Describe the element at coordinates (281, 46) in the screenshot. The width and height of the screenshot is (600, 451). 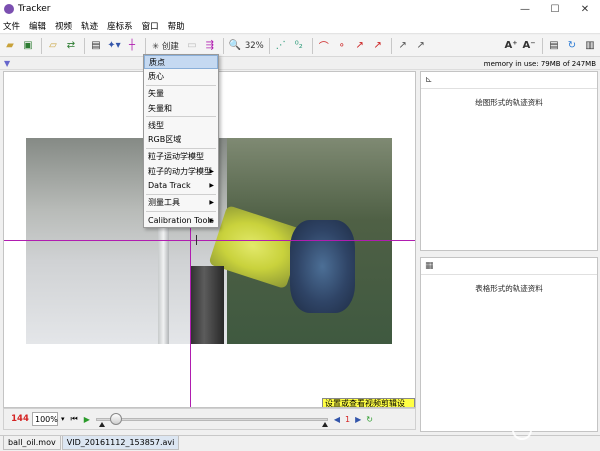
I see `trail-icon: ⋰` at that location.